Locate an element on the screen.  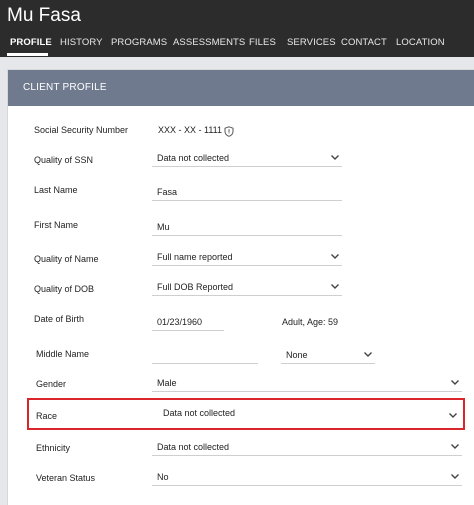
client-name: Mu Fasa is located at coordinates (44, 15).